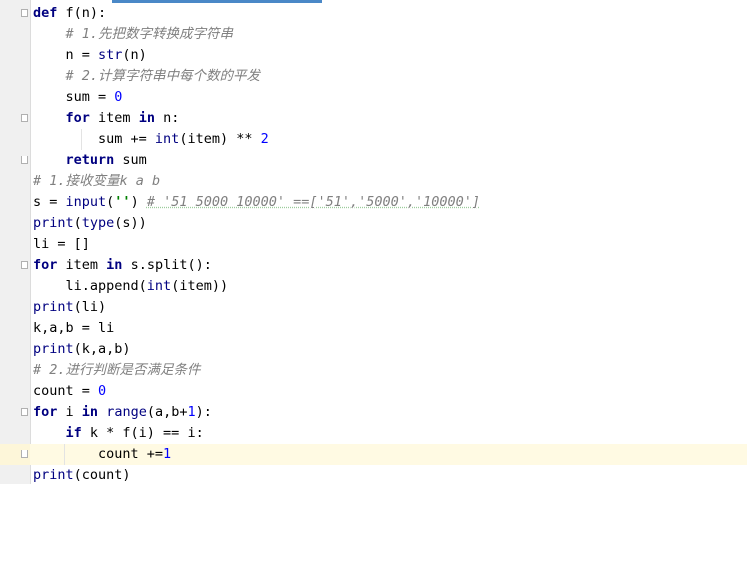  What do you see at coordinates (373, 349) in the screenshot?
I see `code-line: print(k,a,b)` at bounding box center [373, 349].